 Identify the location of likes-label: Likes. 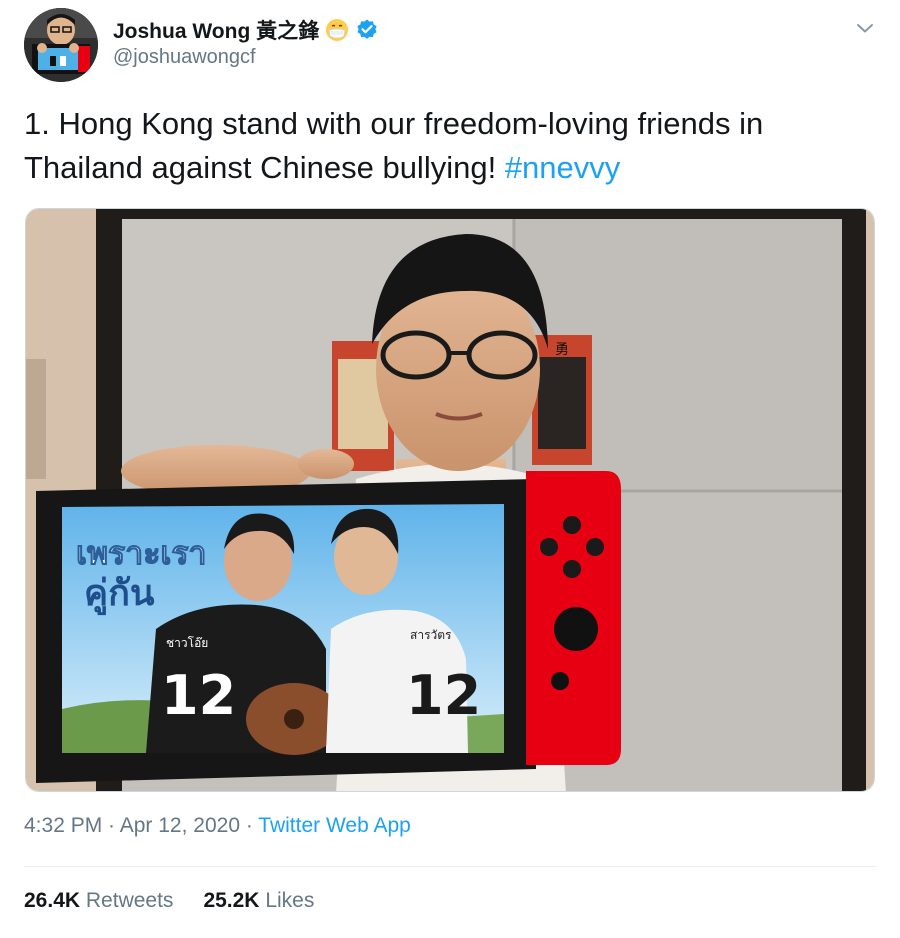
(290, 900).